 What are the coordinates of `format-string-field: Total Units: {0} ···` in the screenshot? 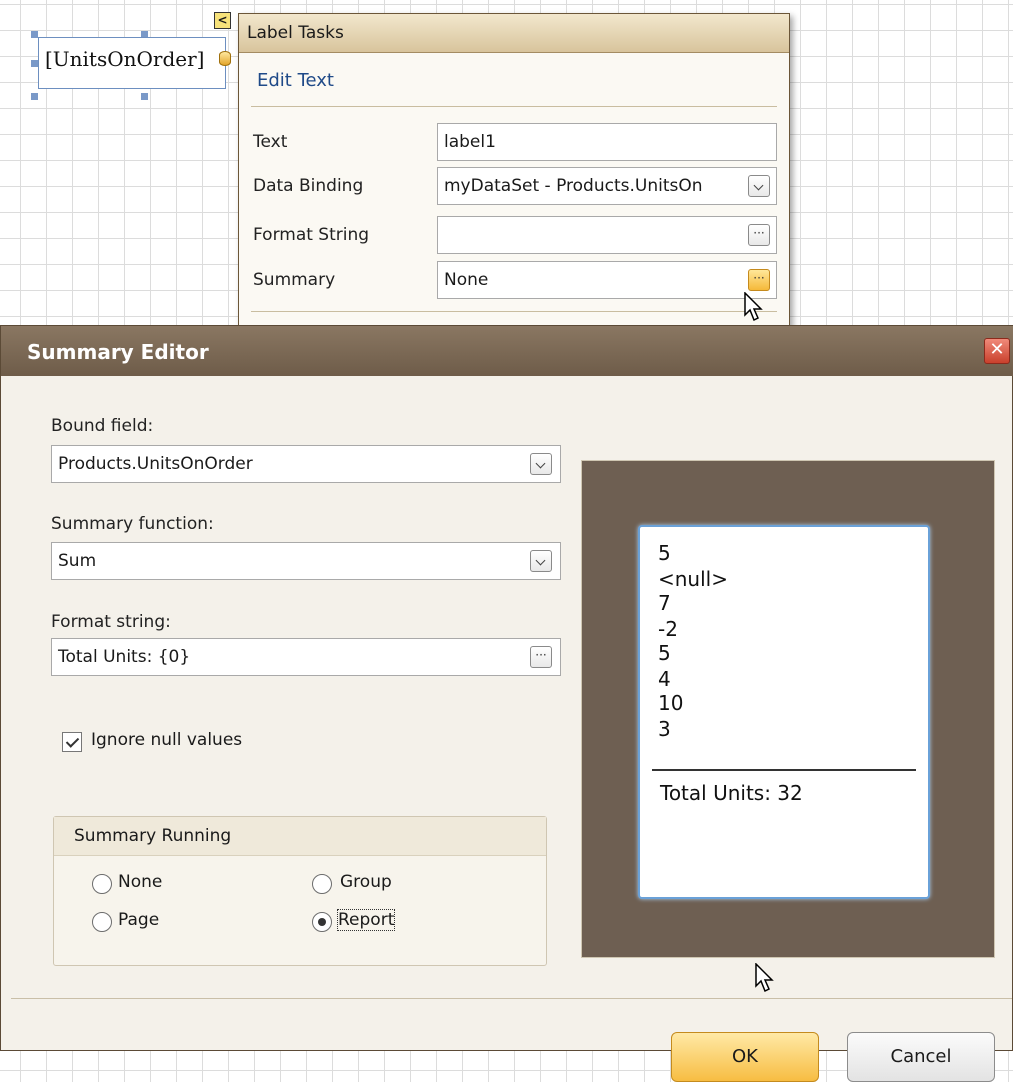 It's located at (306, 657).